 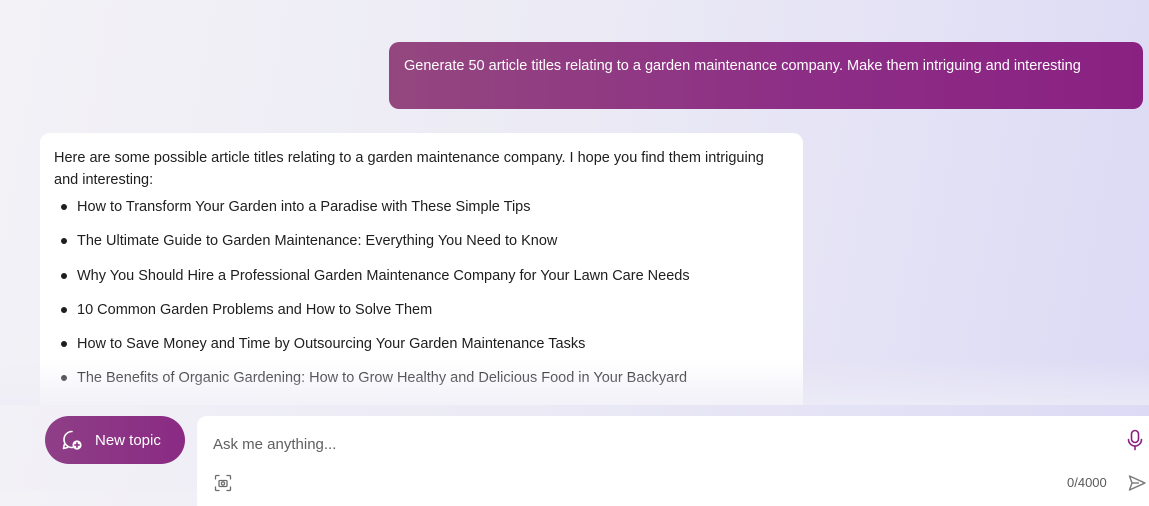 What do you see at coordinates (1137, 483) in the screenshot?
I see `send-icon` at bounding box center [1137, 483].